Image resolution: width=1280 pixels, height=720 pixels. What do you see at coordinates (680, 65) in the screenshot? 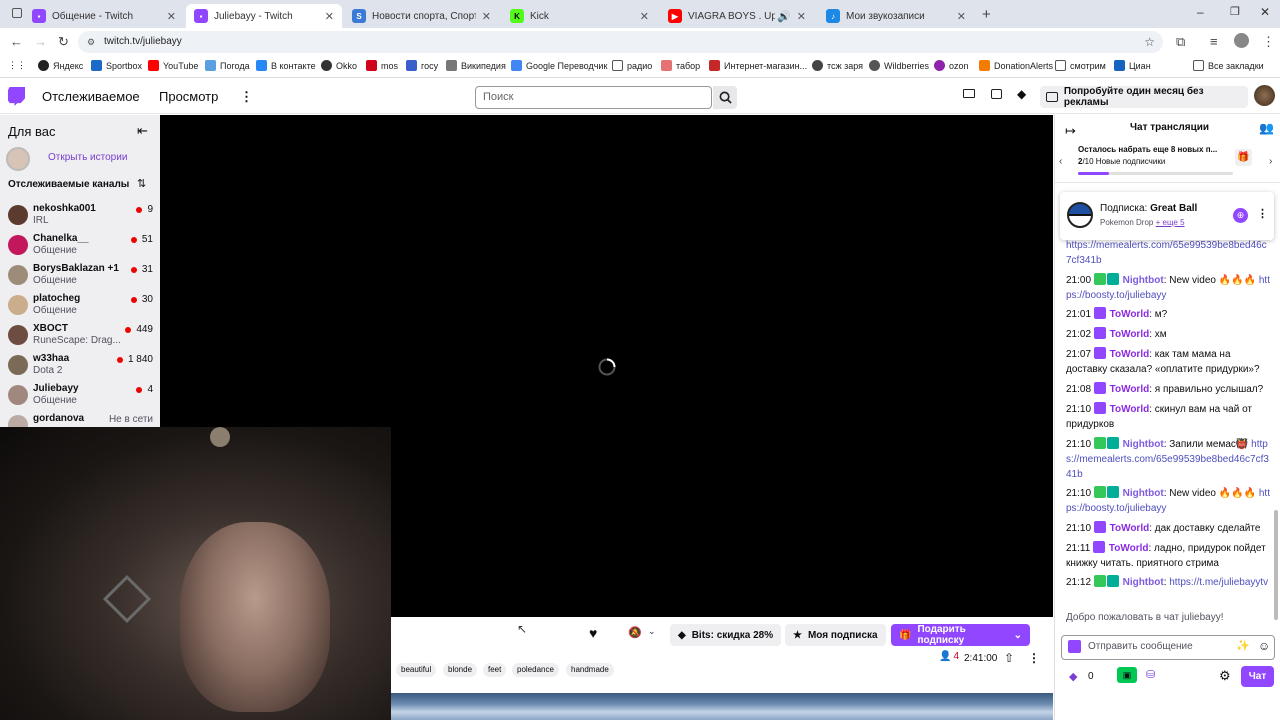
I see `bookmark: табор` at bounding box center [680, 65].